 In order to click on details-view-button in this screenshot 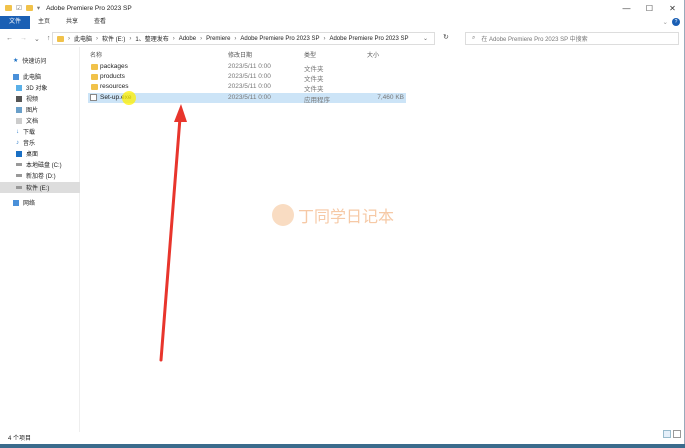, I will do `click(667, 434)`.